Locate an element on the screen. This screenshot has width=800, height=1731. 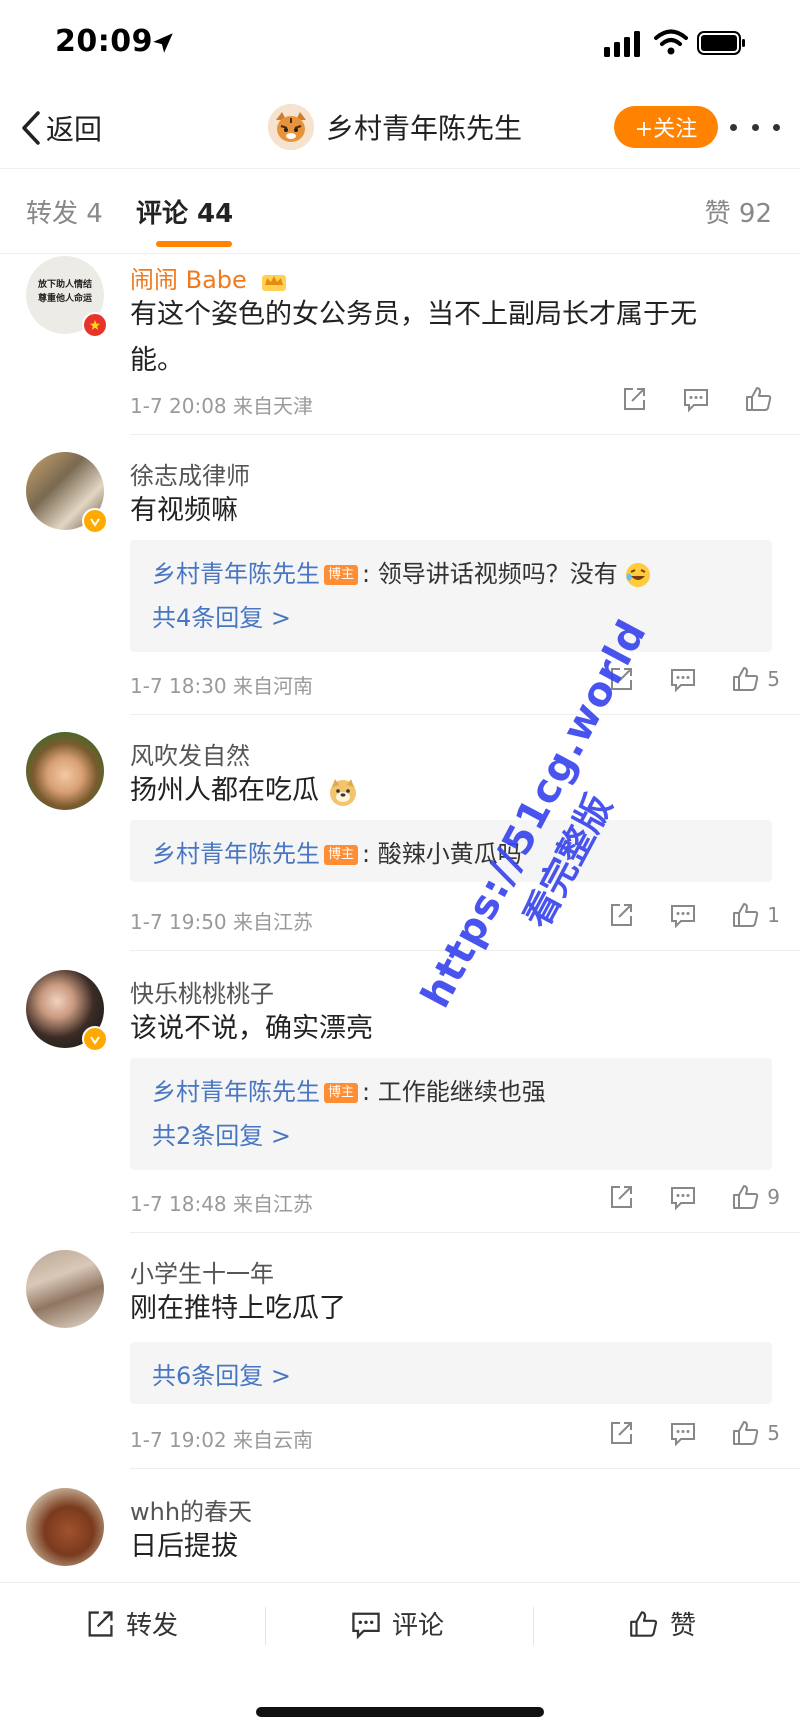
tiger-avatar-icon is located at coordinates (291, 127).